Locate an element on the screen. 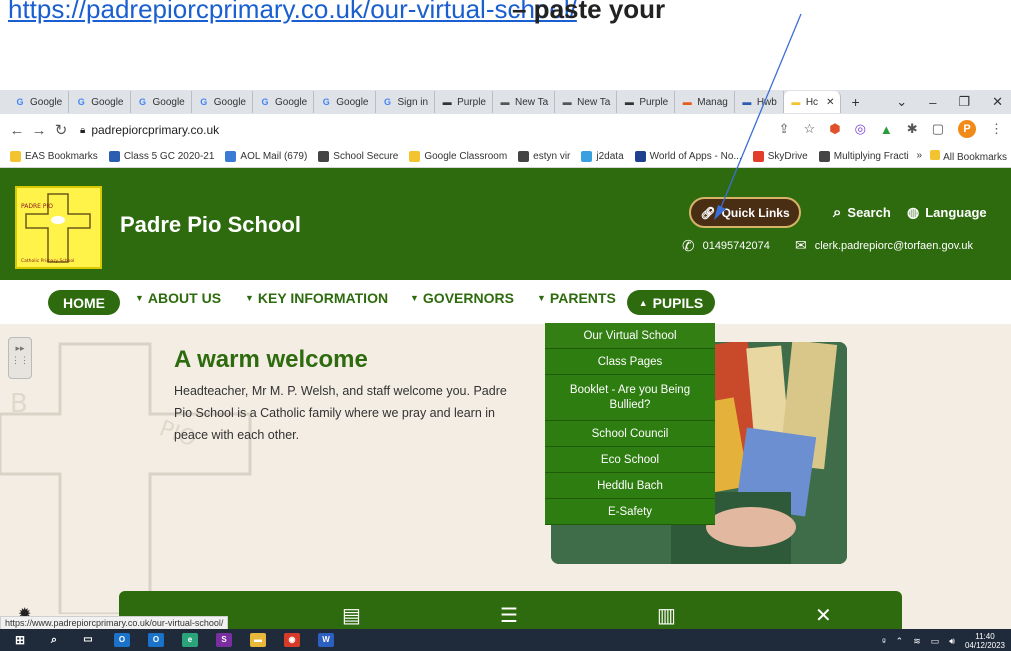 The image size is (1011, 651). restore-icon: ❐ is located at coordinates (964, 102).